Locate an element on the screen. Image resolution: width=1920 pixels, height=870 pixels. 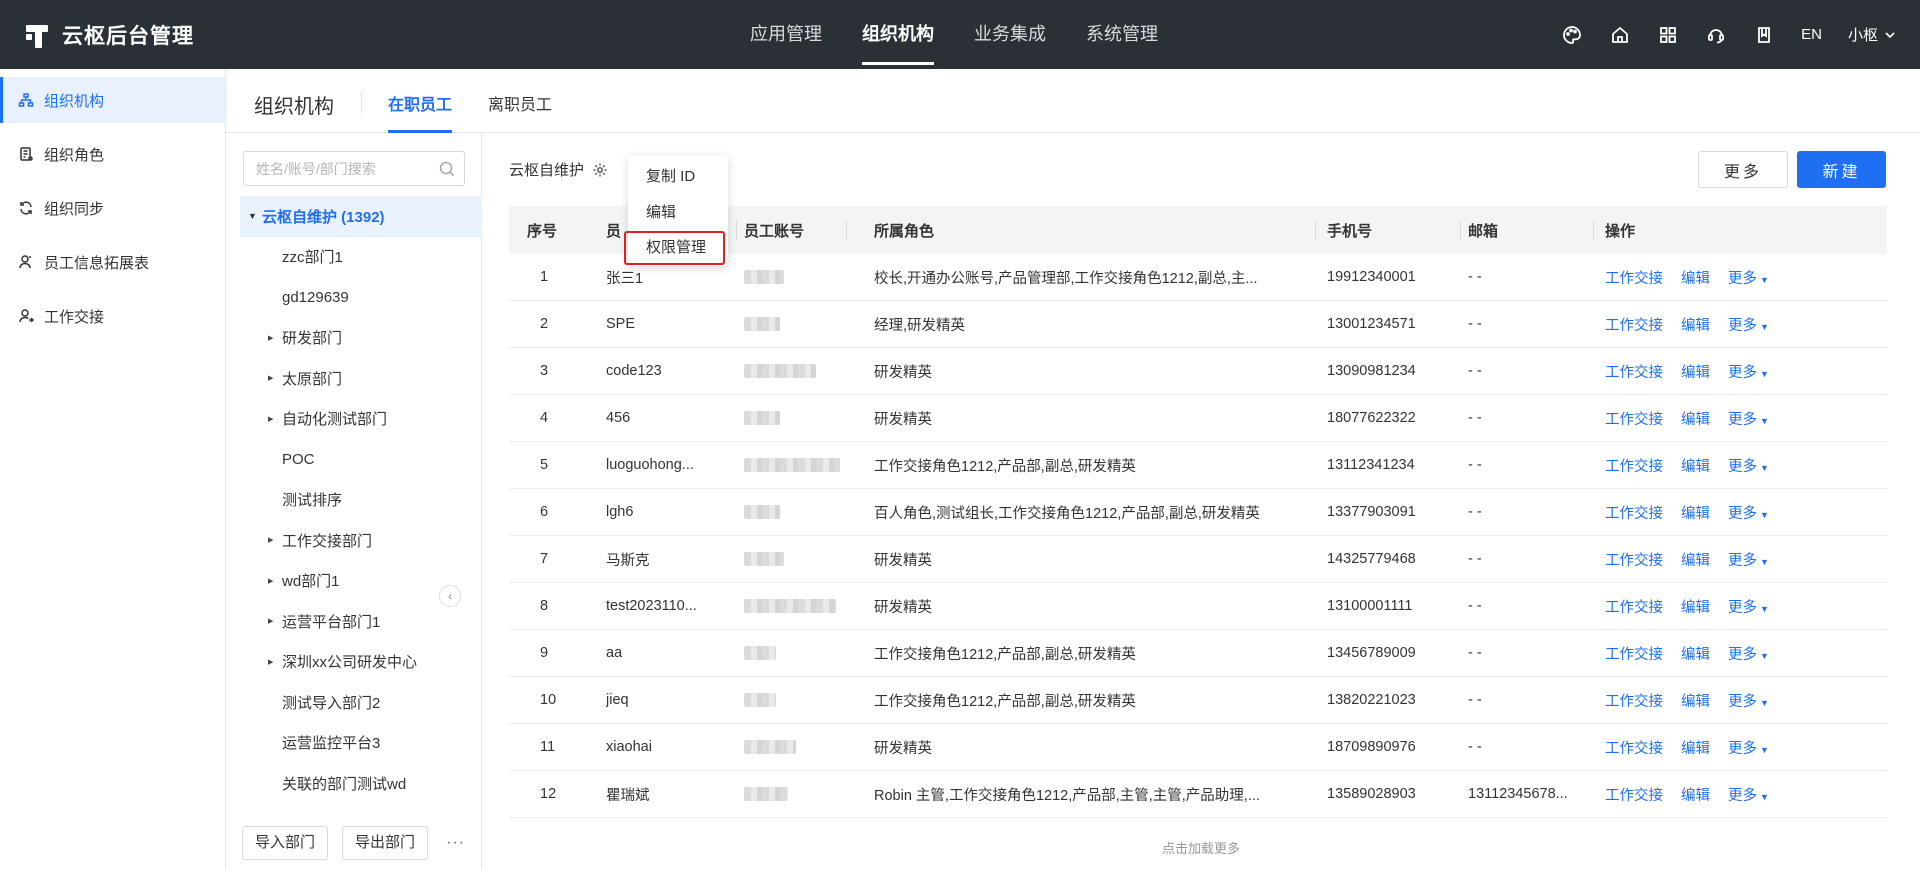
more-button: 更多 is located at coordinates (1743, 169).